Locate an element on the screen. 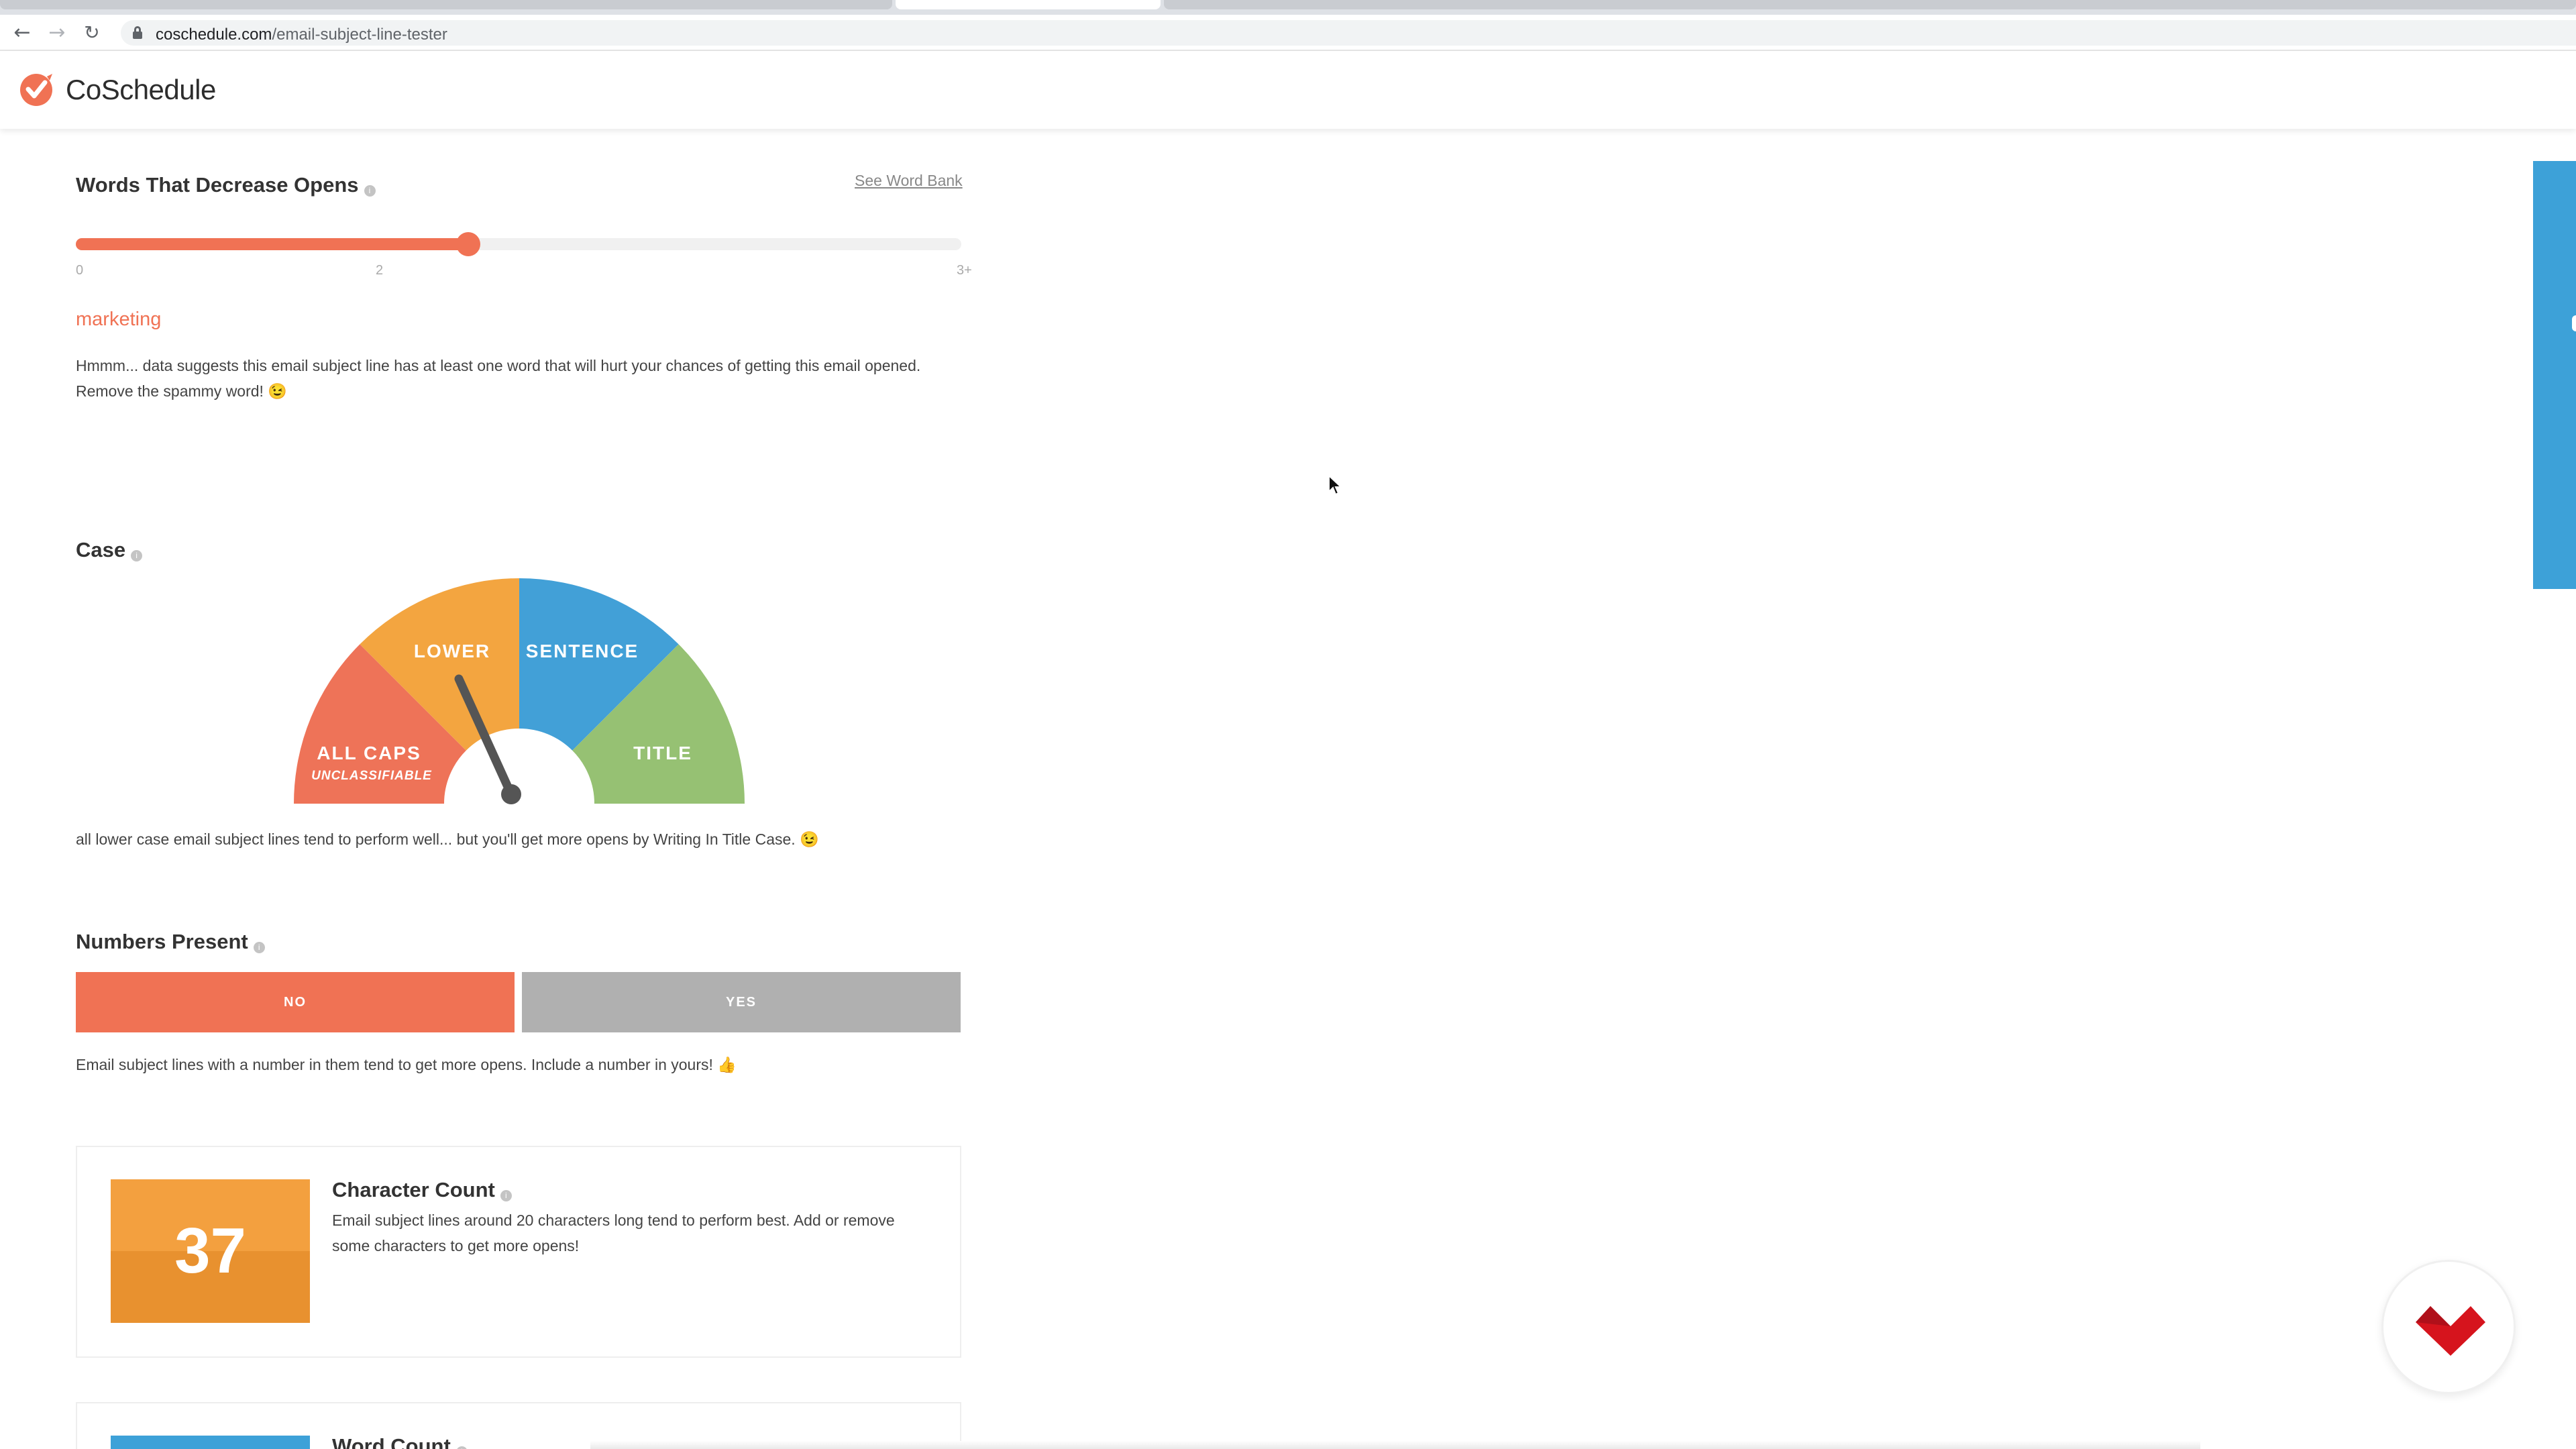  character-count-title: Character Count i is located at coordinates (422, 1190).